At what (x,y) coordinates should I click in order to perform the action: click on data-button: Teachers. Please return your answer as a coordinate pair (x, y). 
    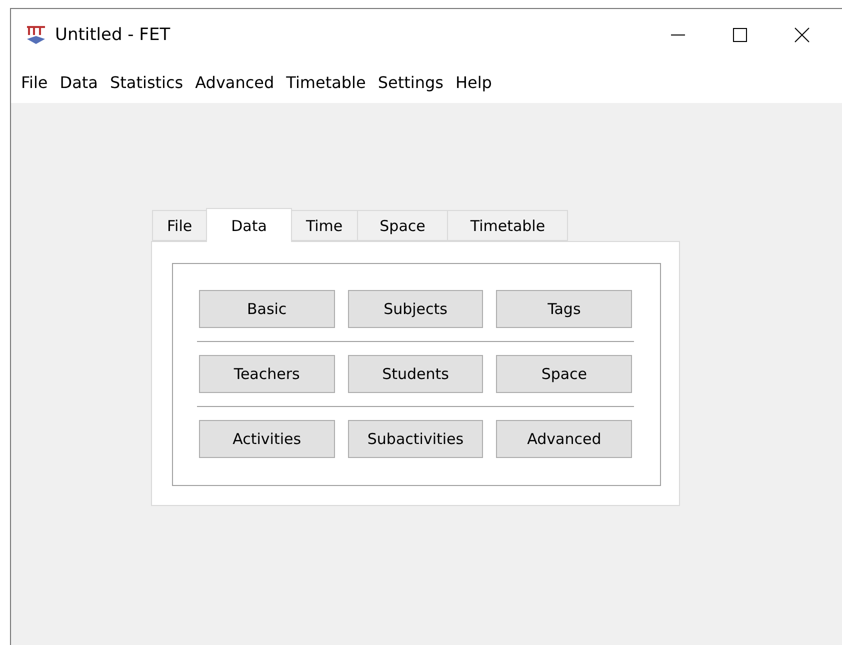
    Looking at the image, I should click on (267, 374).